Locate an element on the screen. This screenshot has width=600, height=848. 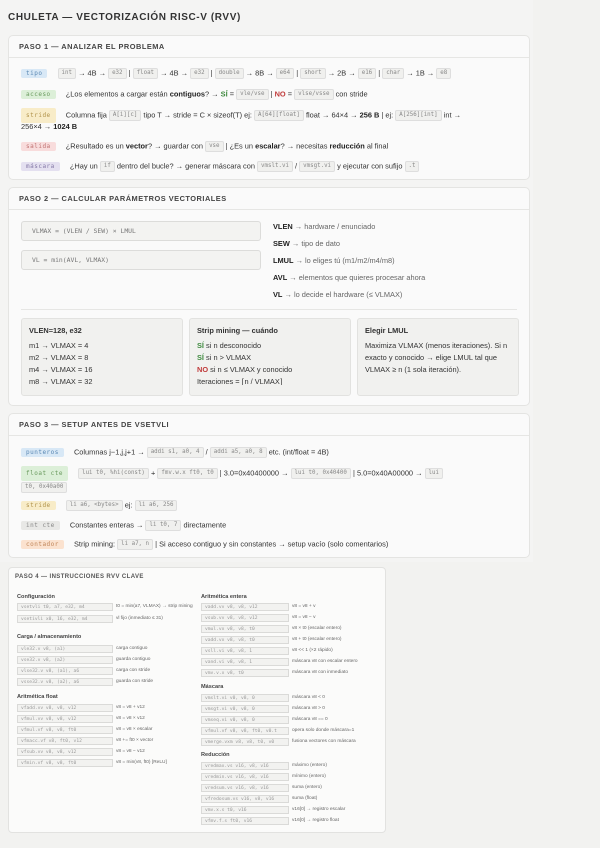
instruction-description: máscara v8 < 0 is located at coordinates (308, 697).